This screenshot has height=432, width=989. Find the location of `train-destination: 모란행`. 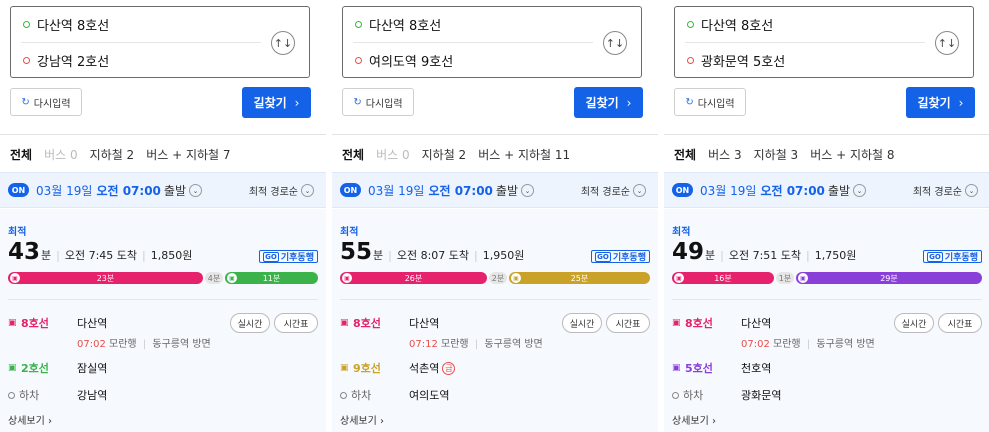

train-destination: 모란행 is located at coordinates (455, 344).